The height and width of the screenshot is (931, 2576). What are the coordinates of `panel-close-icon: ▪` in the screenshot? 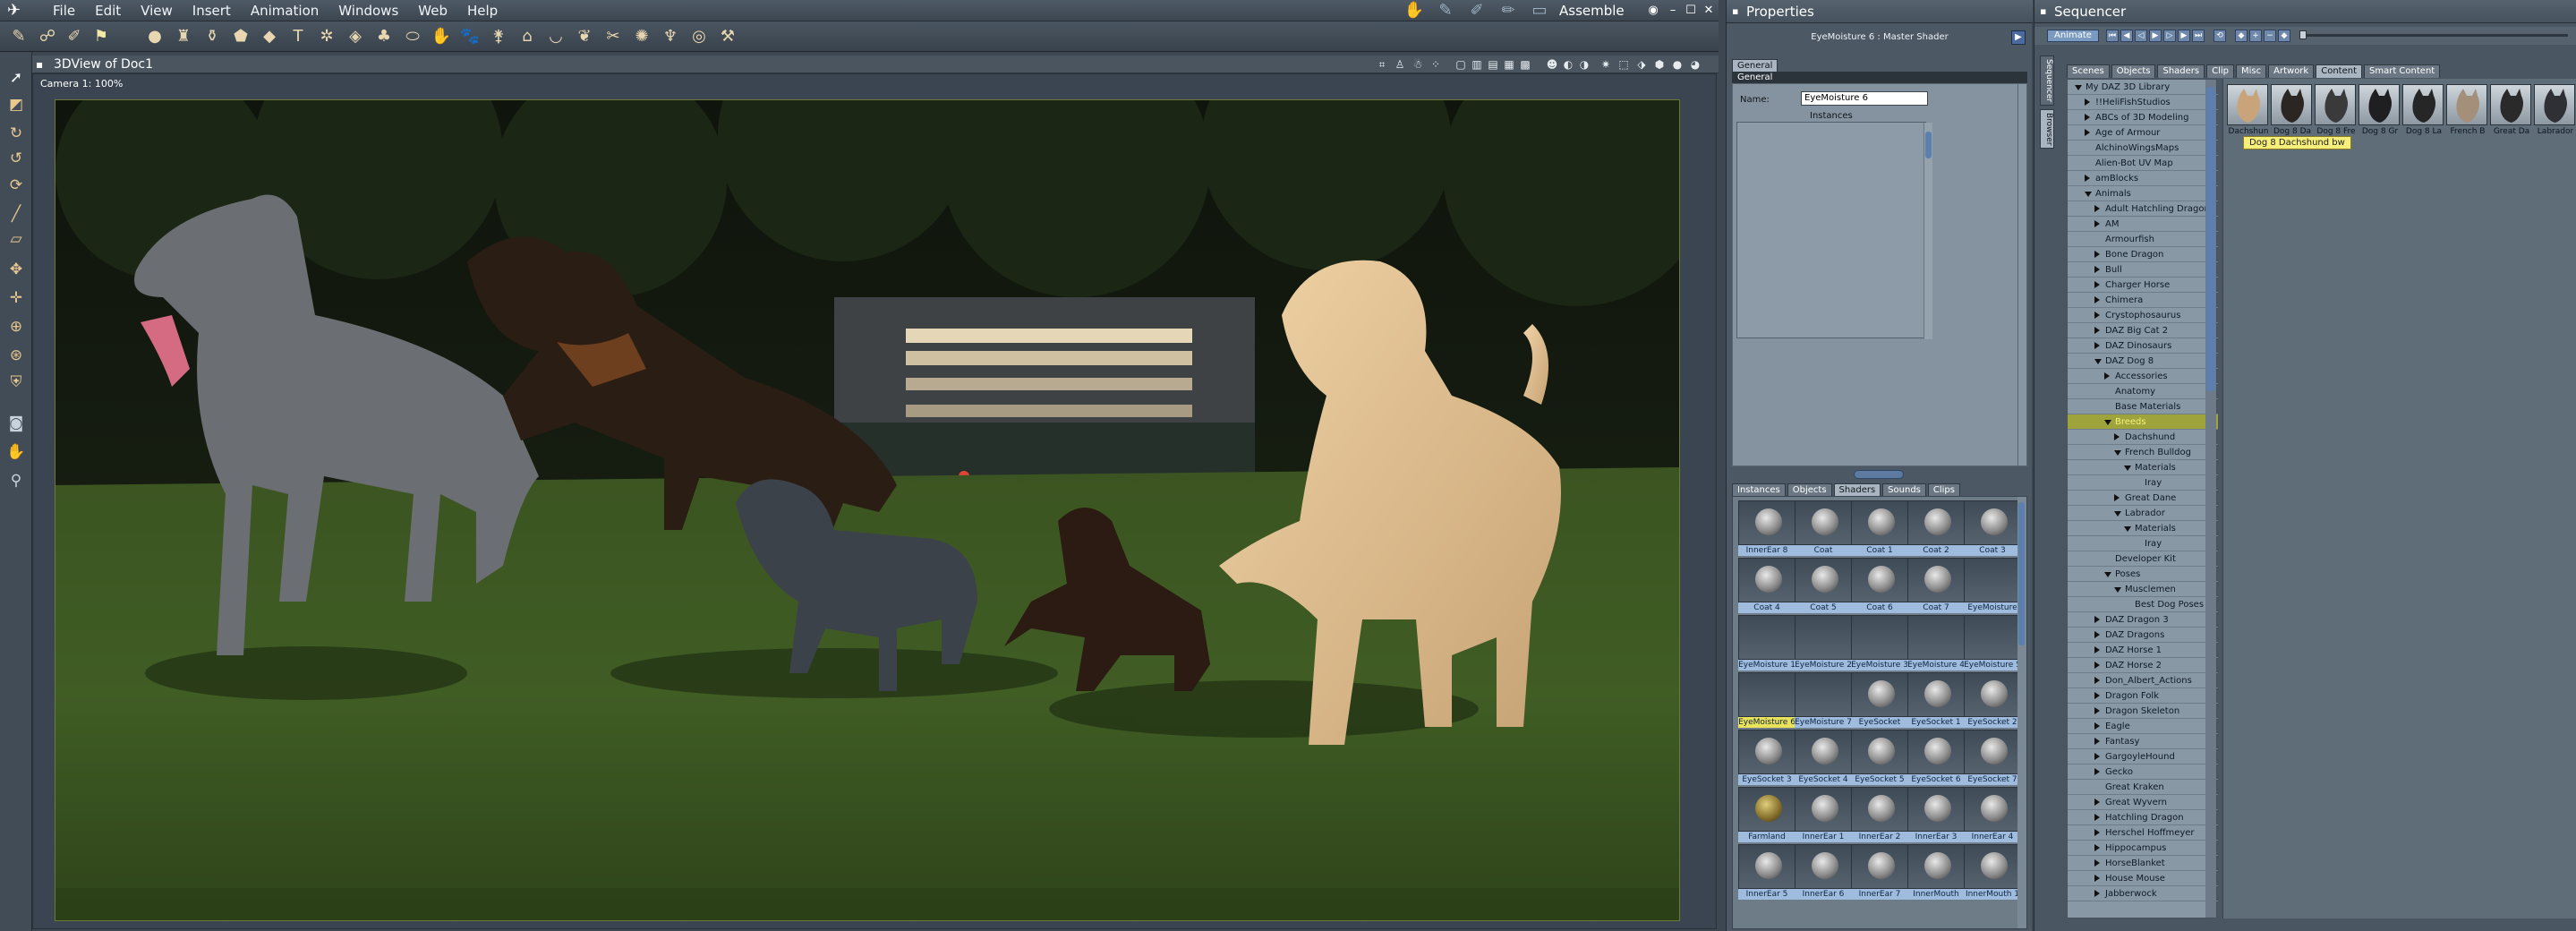 It's located at (1735, 11).